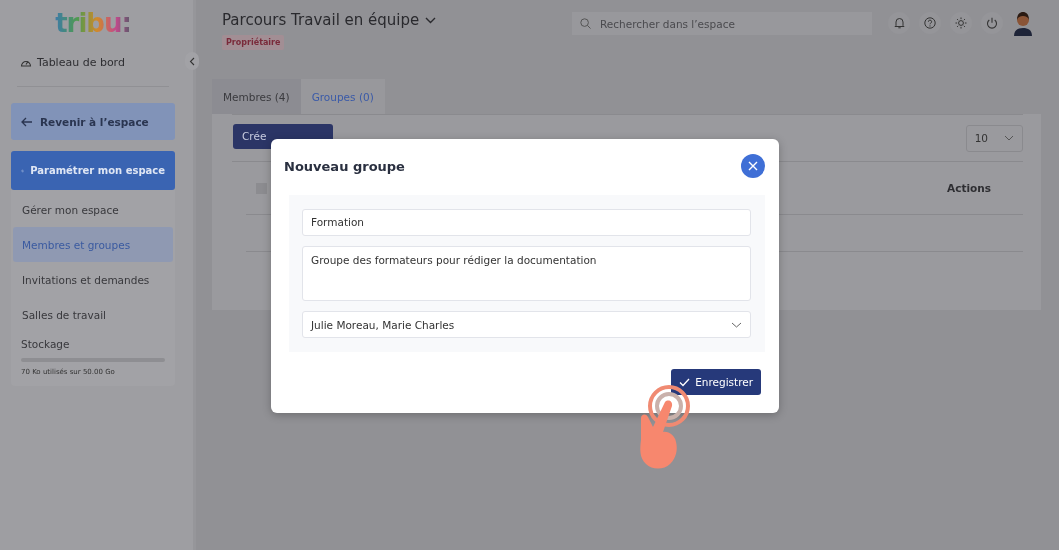  I want to click on role-badge: Propriétaire, so click(253, 42).